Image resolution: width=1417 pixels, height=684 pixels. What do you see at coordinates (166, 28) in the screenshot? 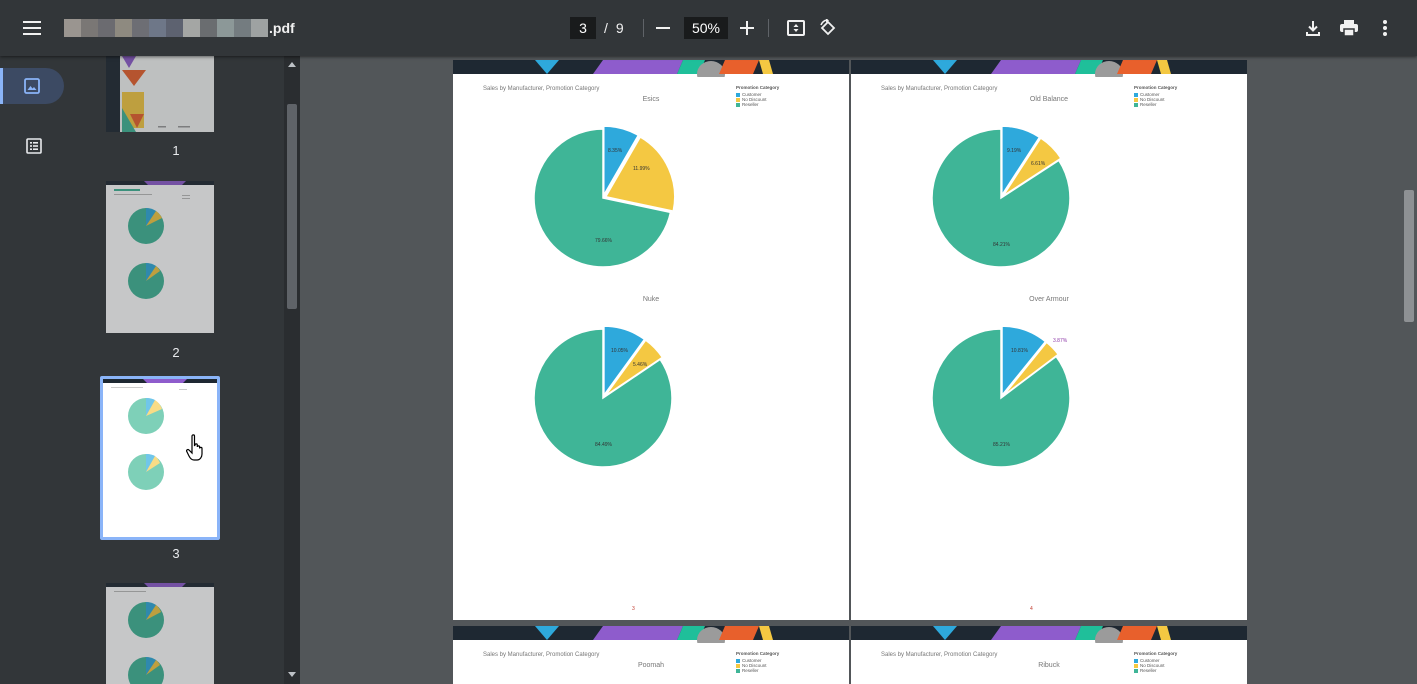
I see `redacted-filename` at bounding box center [166, 28].